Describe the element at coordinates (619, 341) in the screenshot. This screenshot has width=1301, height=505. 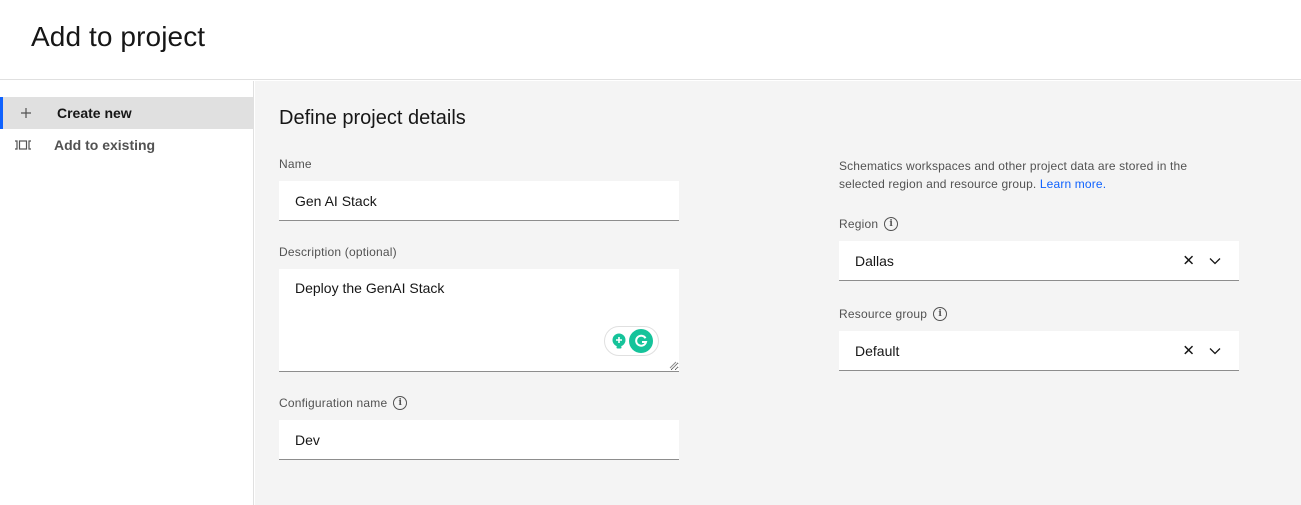
I see `lightbulb-icon` at that location.